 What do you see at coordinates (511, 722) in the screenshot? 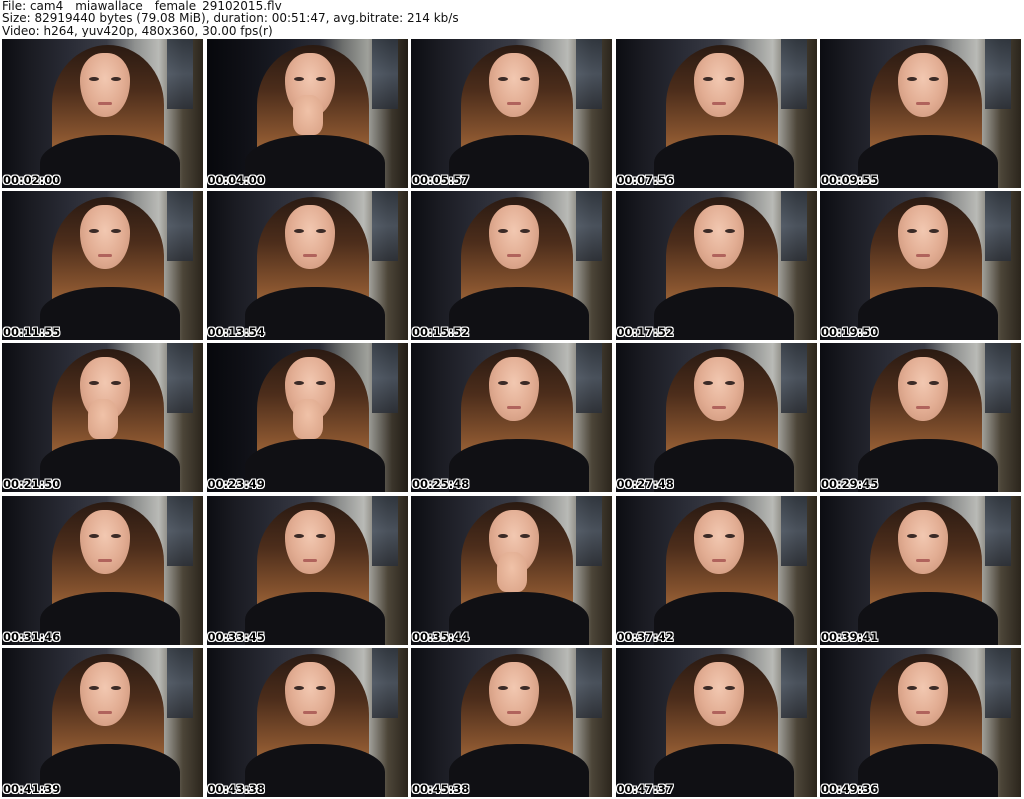
I see `video-thumbnail: 00:45:38` at bounding box center [511, 722].